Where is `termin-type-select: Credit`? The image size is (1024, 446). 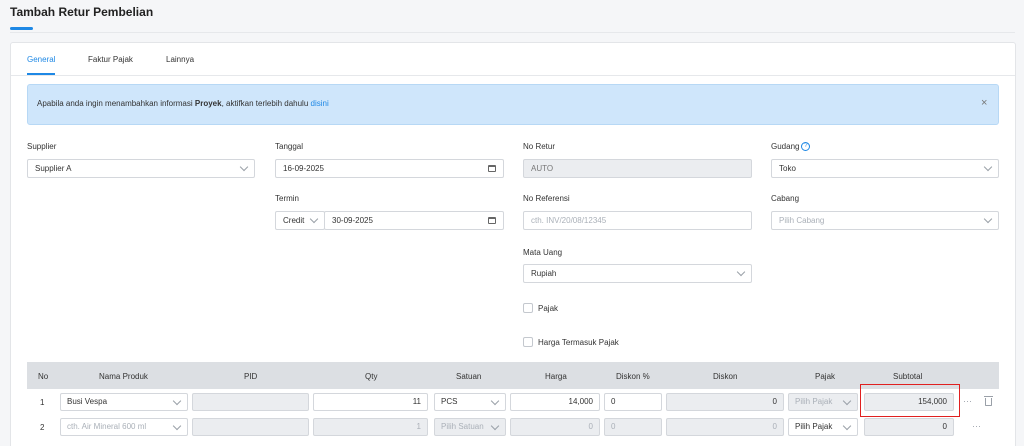
termin-type-select: Credit is located at coordinates (300, 220).